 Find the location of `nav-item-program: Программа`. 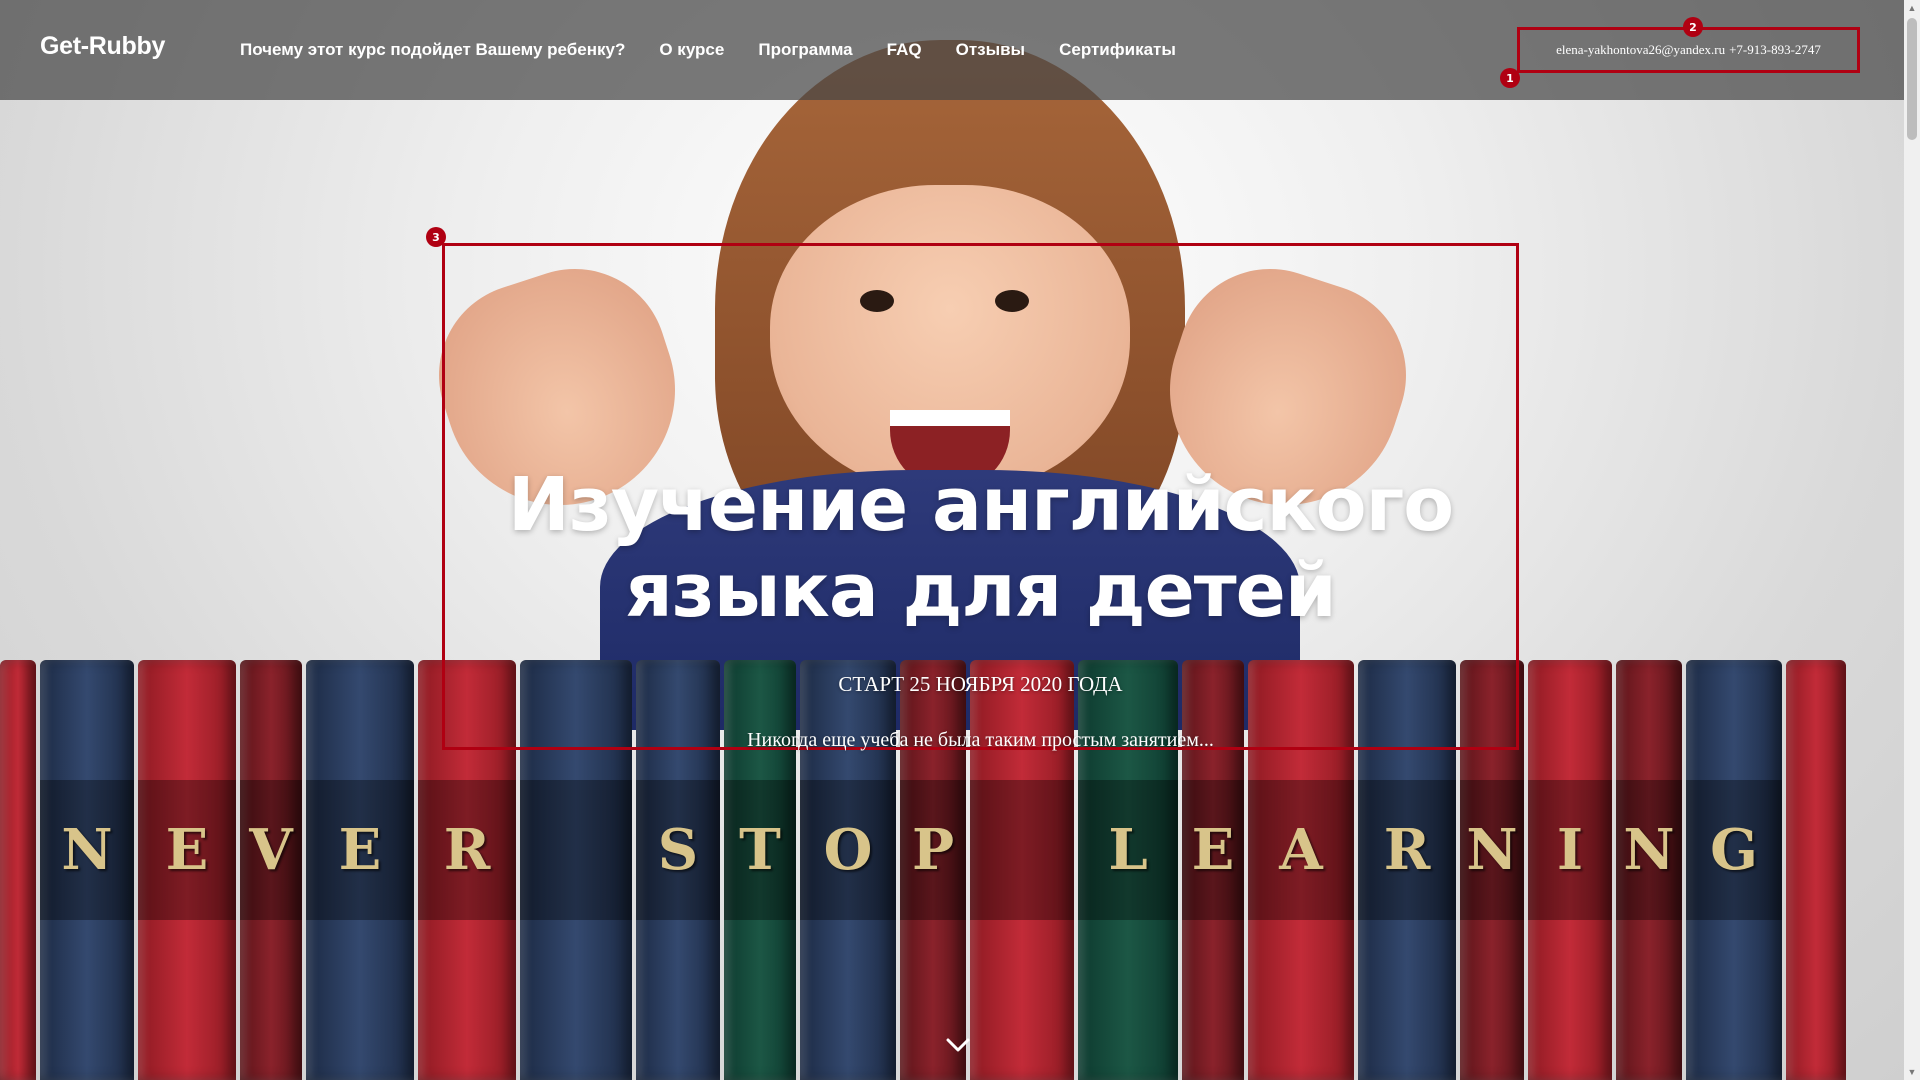

nav-item-program: Программа is located at coordinates (805, 50).